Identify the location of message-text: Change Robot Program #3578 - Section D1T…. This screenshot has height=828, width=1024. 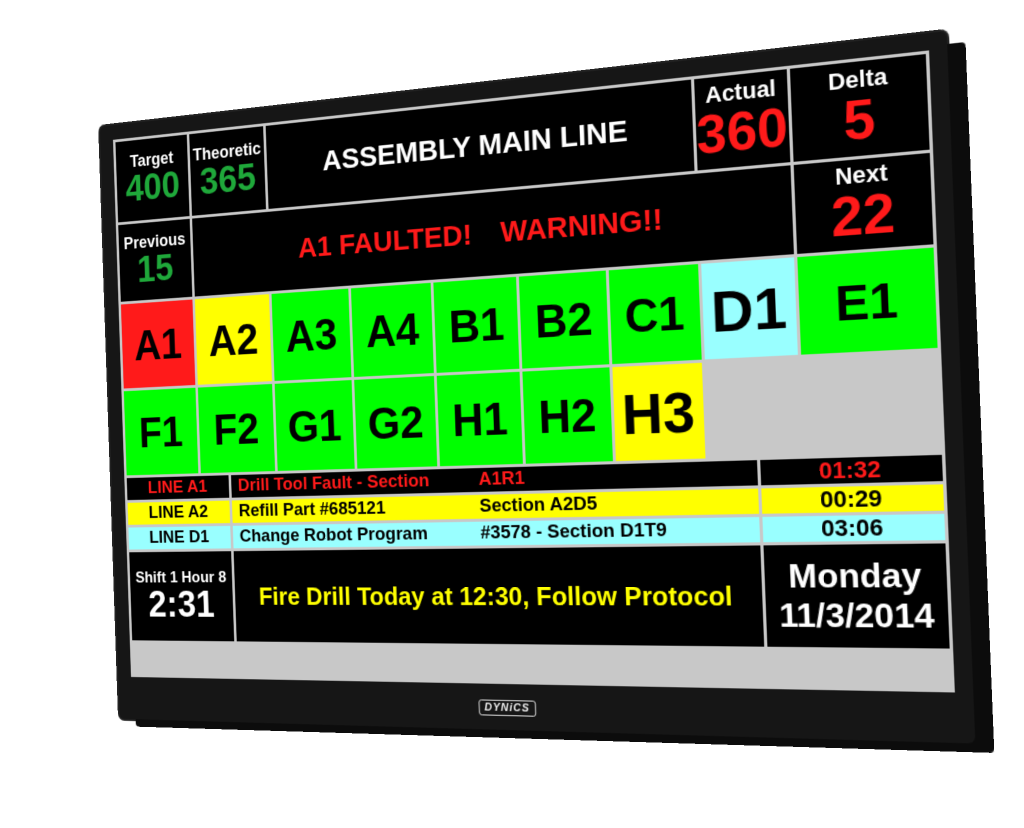
(496, 532).